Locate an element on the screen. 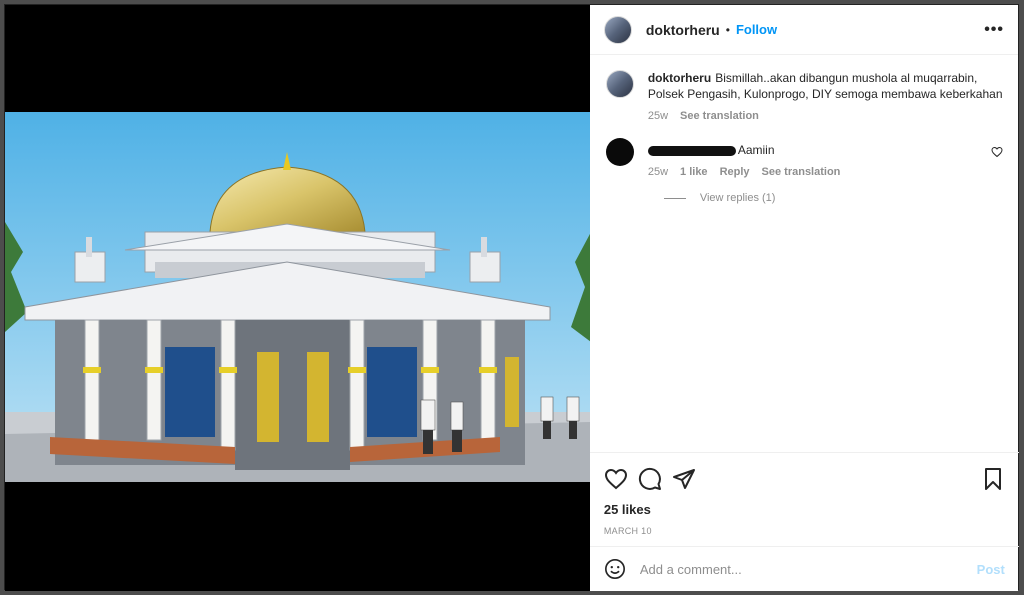  caption-time: 25w is located at coordinates (658, 116).